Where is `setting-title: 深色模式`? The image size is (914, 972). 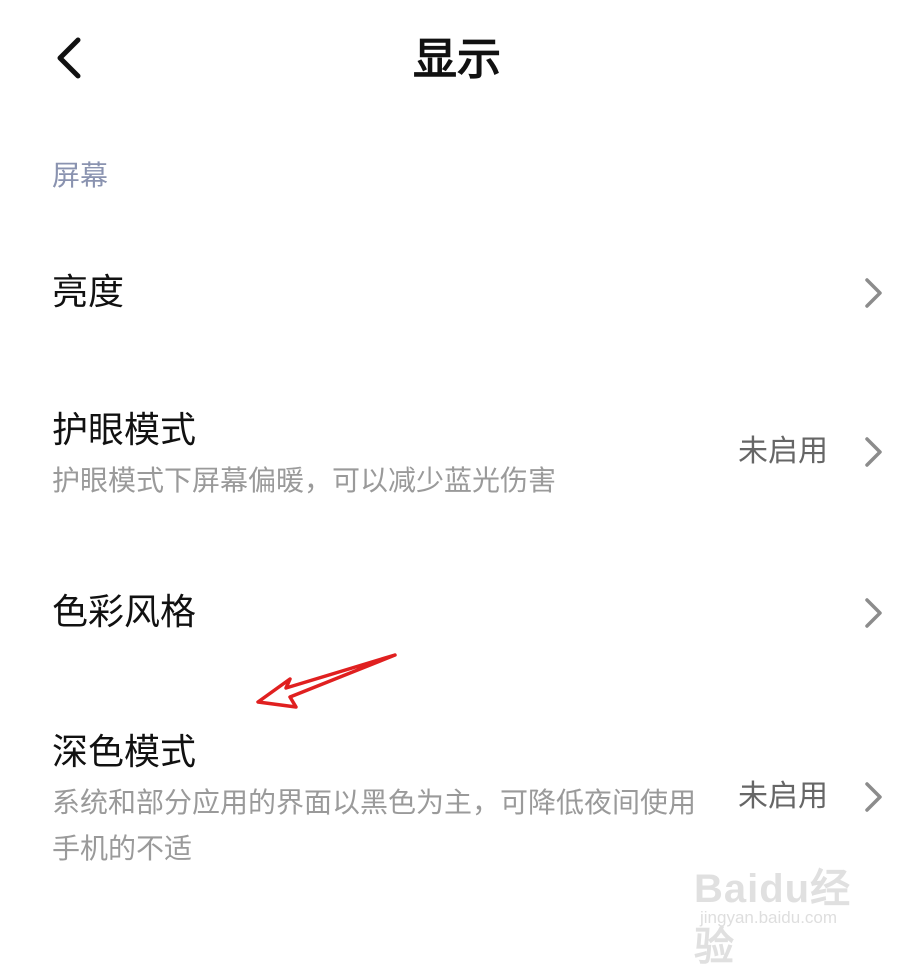
setting-title: 深色模式 is located at coordinates (124, 752).